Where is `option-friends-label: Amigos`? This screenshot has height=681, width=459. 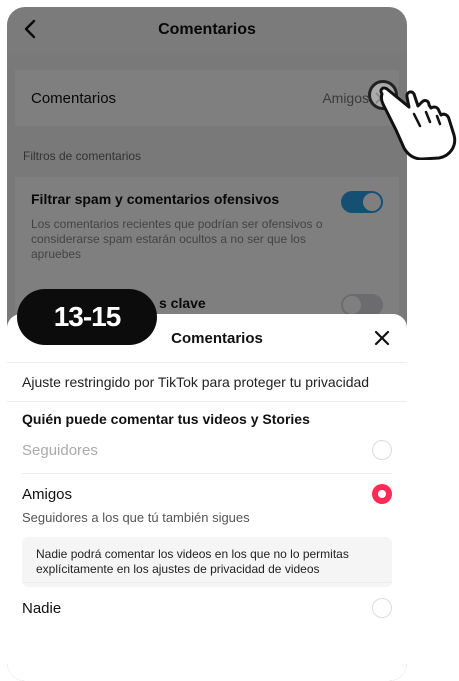 option-friends-label: Amigos is located at coordinates (47, 494).